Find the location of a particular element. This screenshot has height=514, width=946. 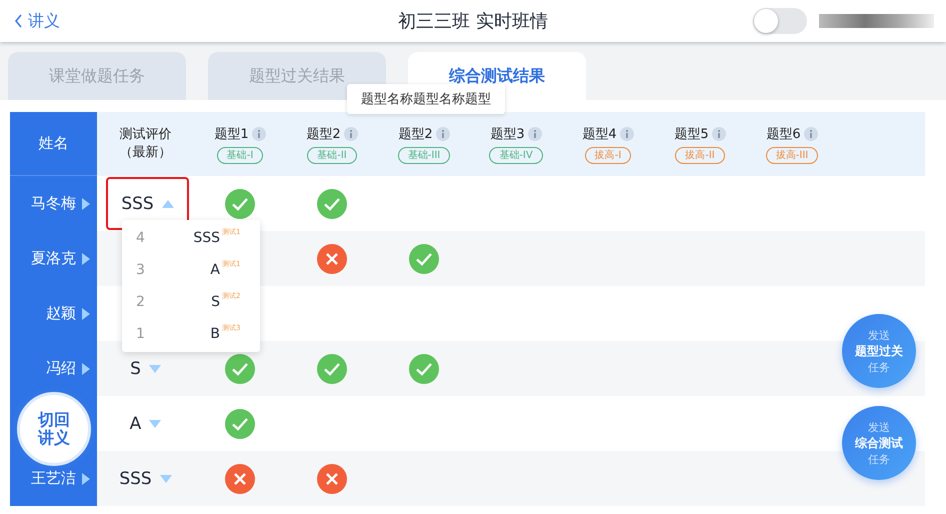

column-heading: 题型5 is located at coordinates (691, 134).